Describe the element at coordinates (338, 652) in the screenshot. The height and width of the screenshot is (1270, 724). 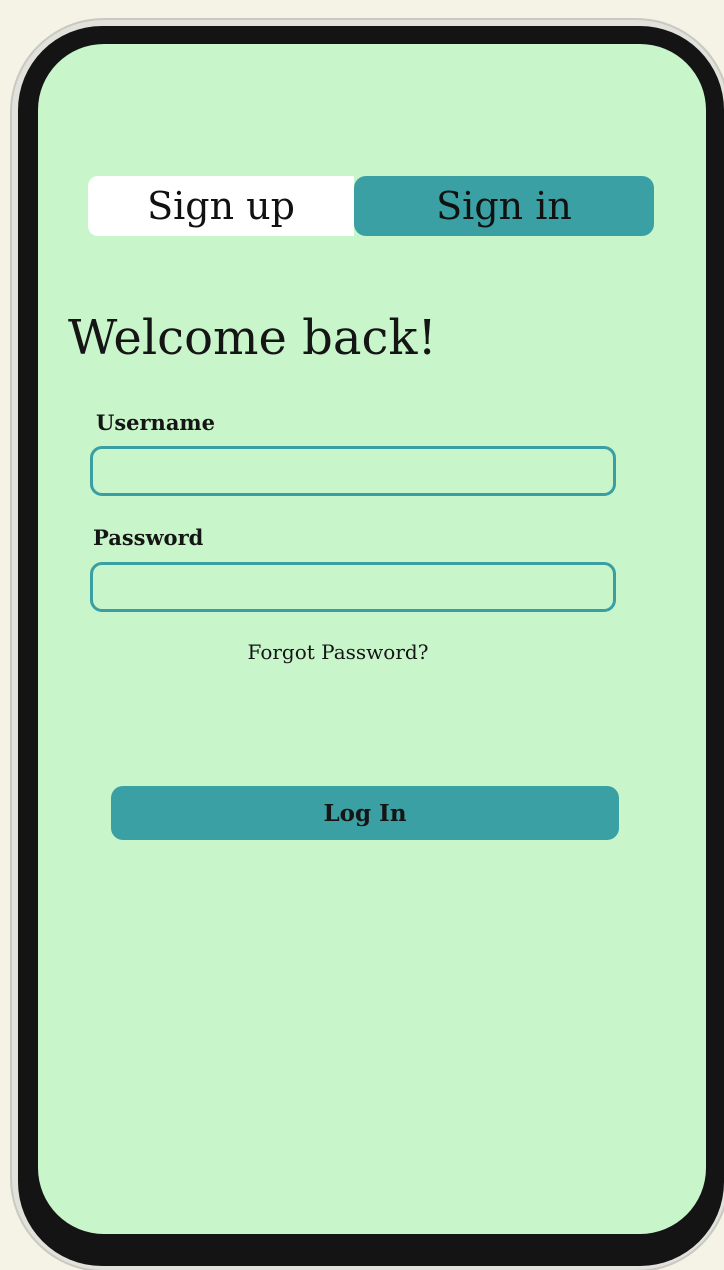
I see `forgot-password-link: Forgot Password?` at that location.